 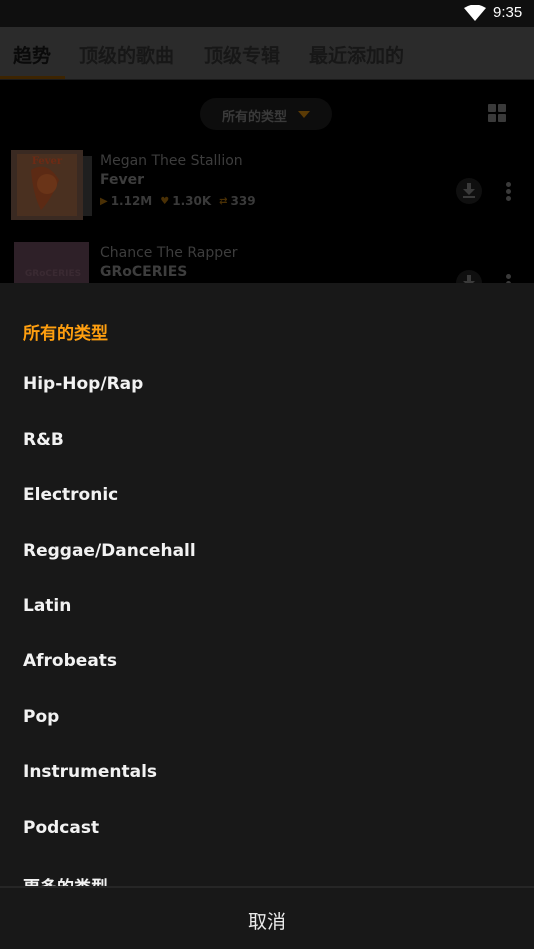 What do you see at coordinates (267, 262) in the screenshot?
I see `track-row: GRoCERIES Chance The Rapper GRoCERIES` at bounding box center [267, 262].